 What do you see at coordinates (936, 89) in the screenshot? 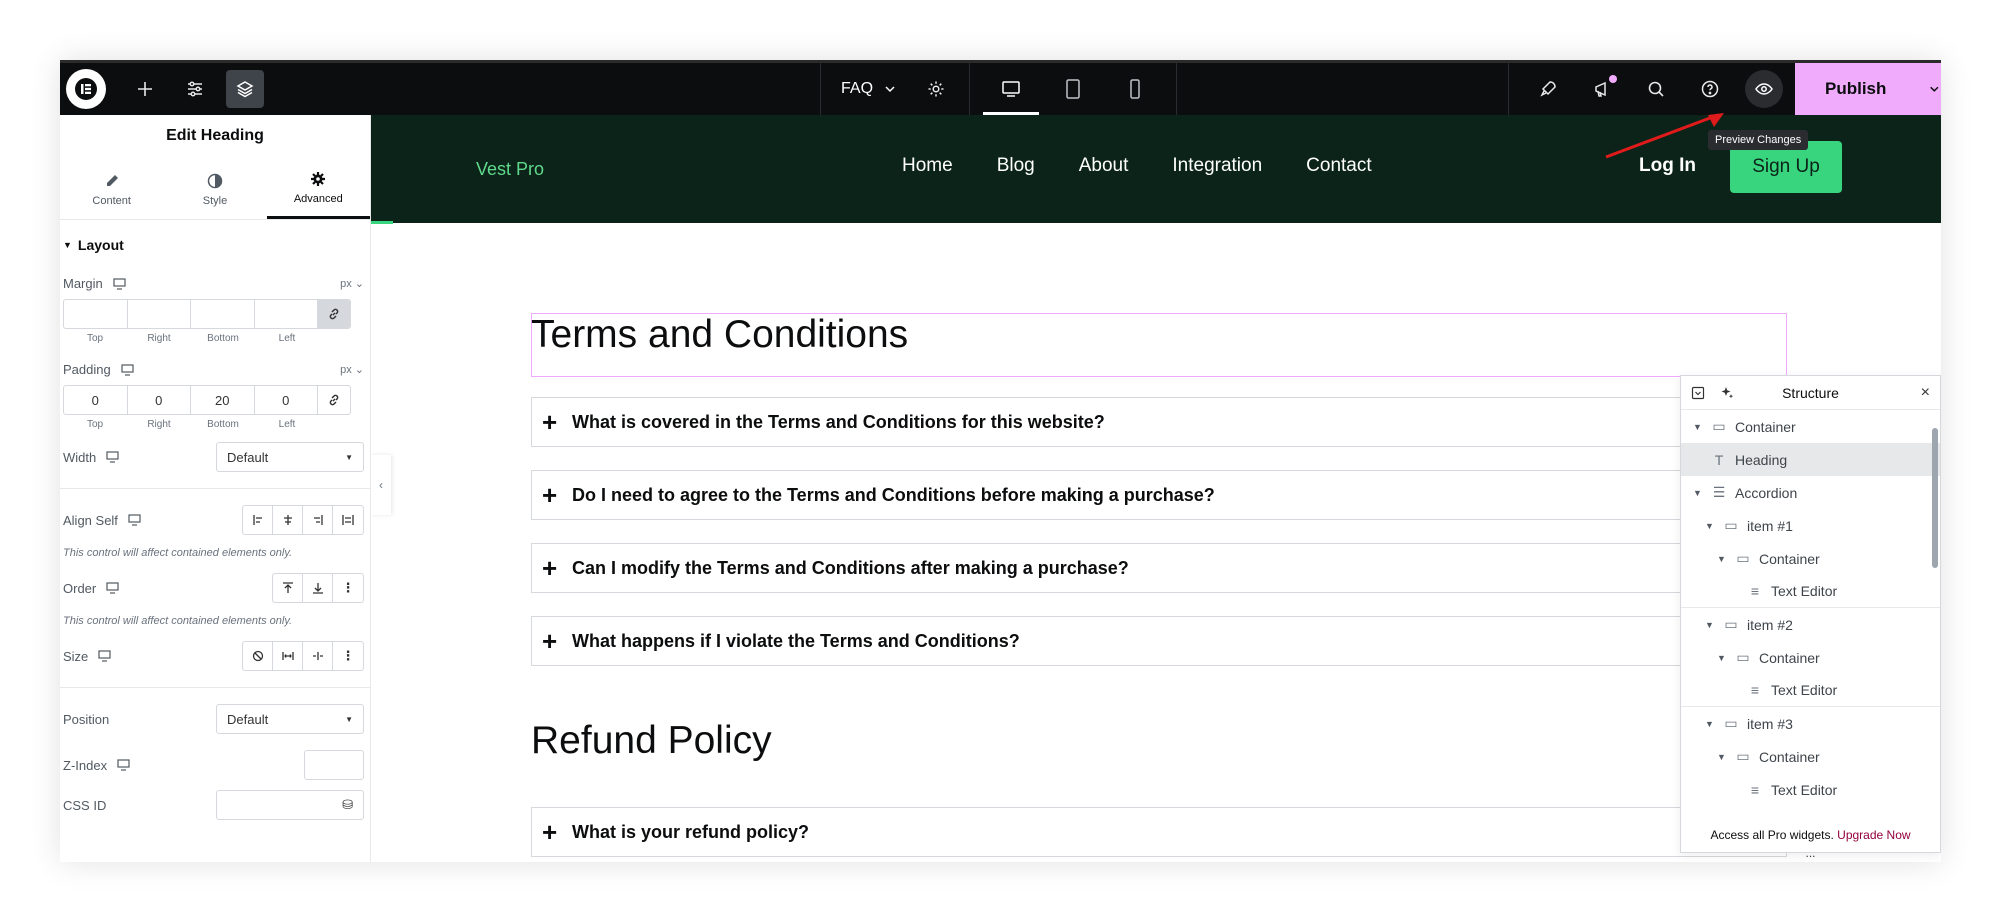
I see `settings-icon` at bounding box center [936, 89].